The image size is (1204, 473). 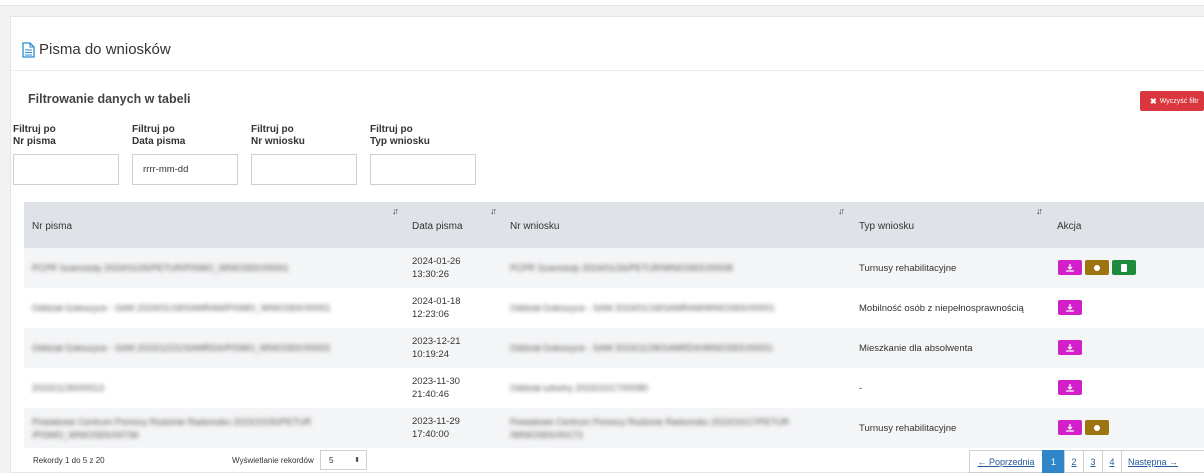 What do you see at coordinates (436, 381) in the screenshot?
I see `date-value: 2023-11-30` at bounding box center [436, 381].